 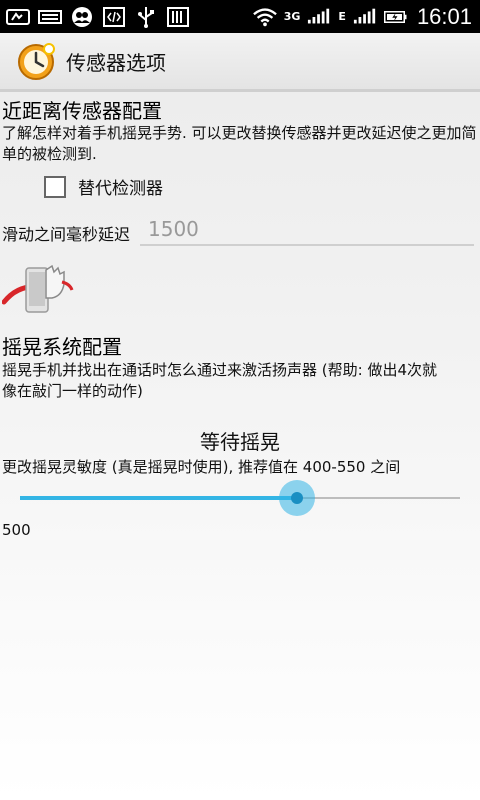 What do you see at coordinates (240, 16) in the screenshot?
I see `status-bar: 3G E 16:01` at bounding box center [240, 16].